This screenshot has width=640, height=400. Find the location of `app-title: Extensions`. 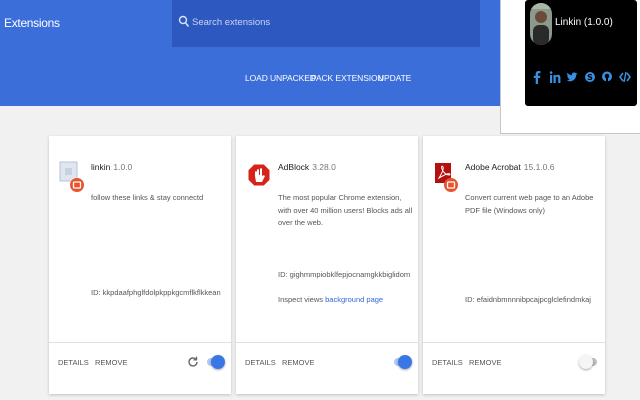

app-title: Extensions is located at coordinates (32, 23).